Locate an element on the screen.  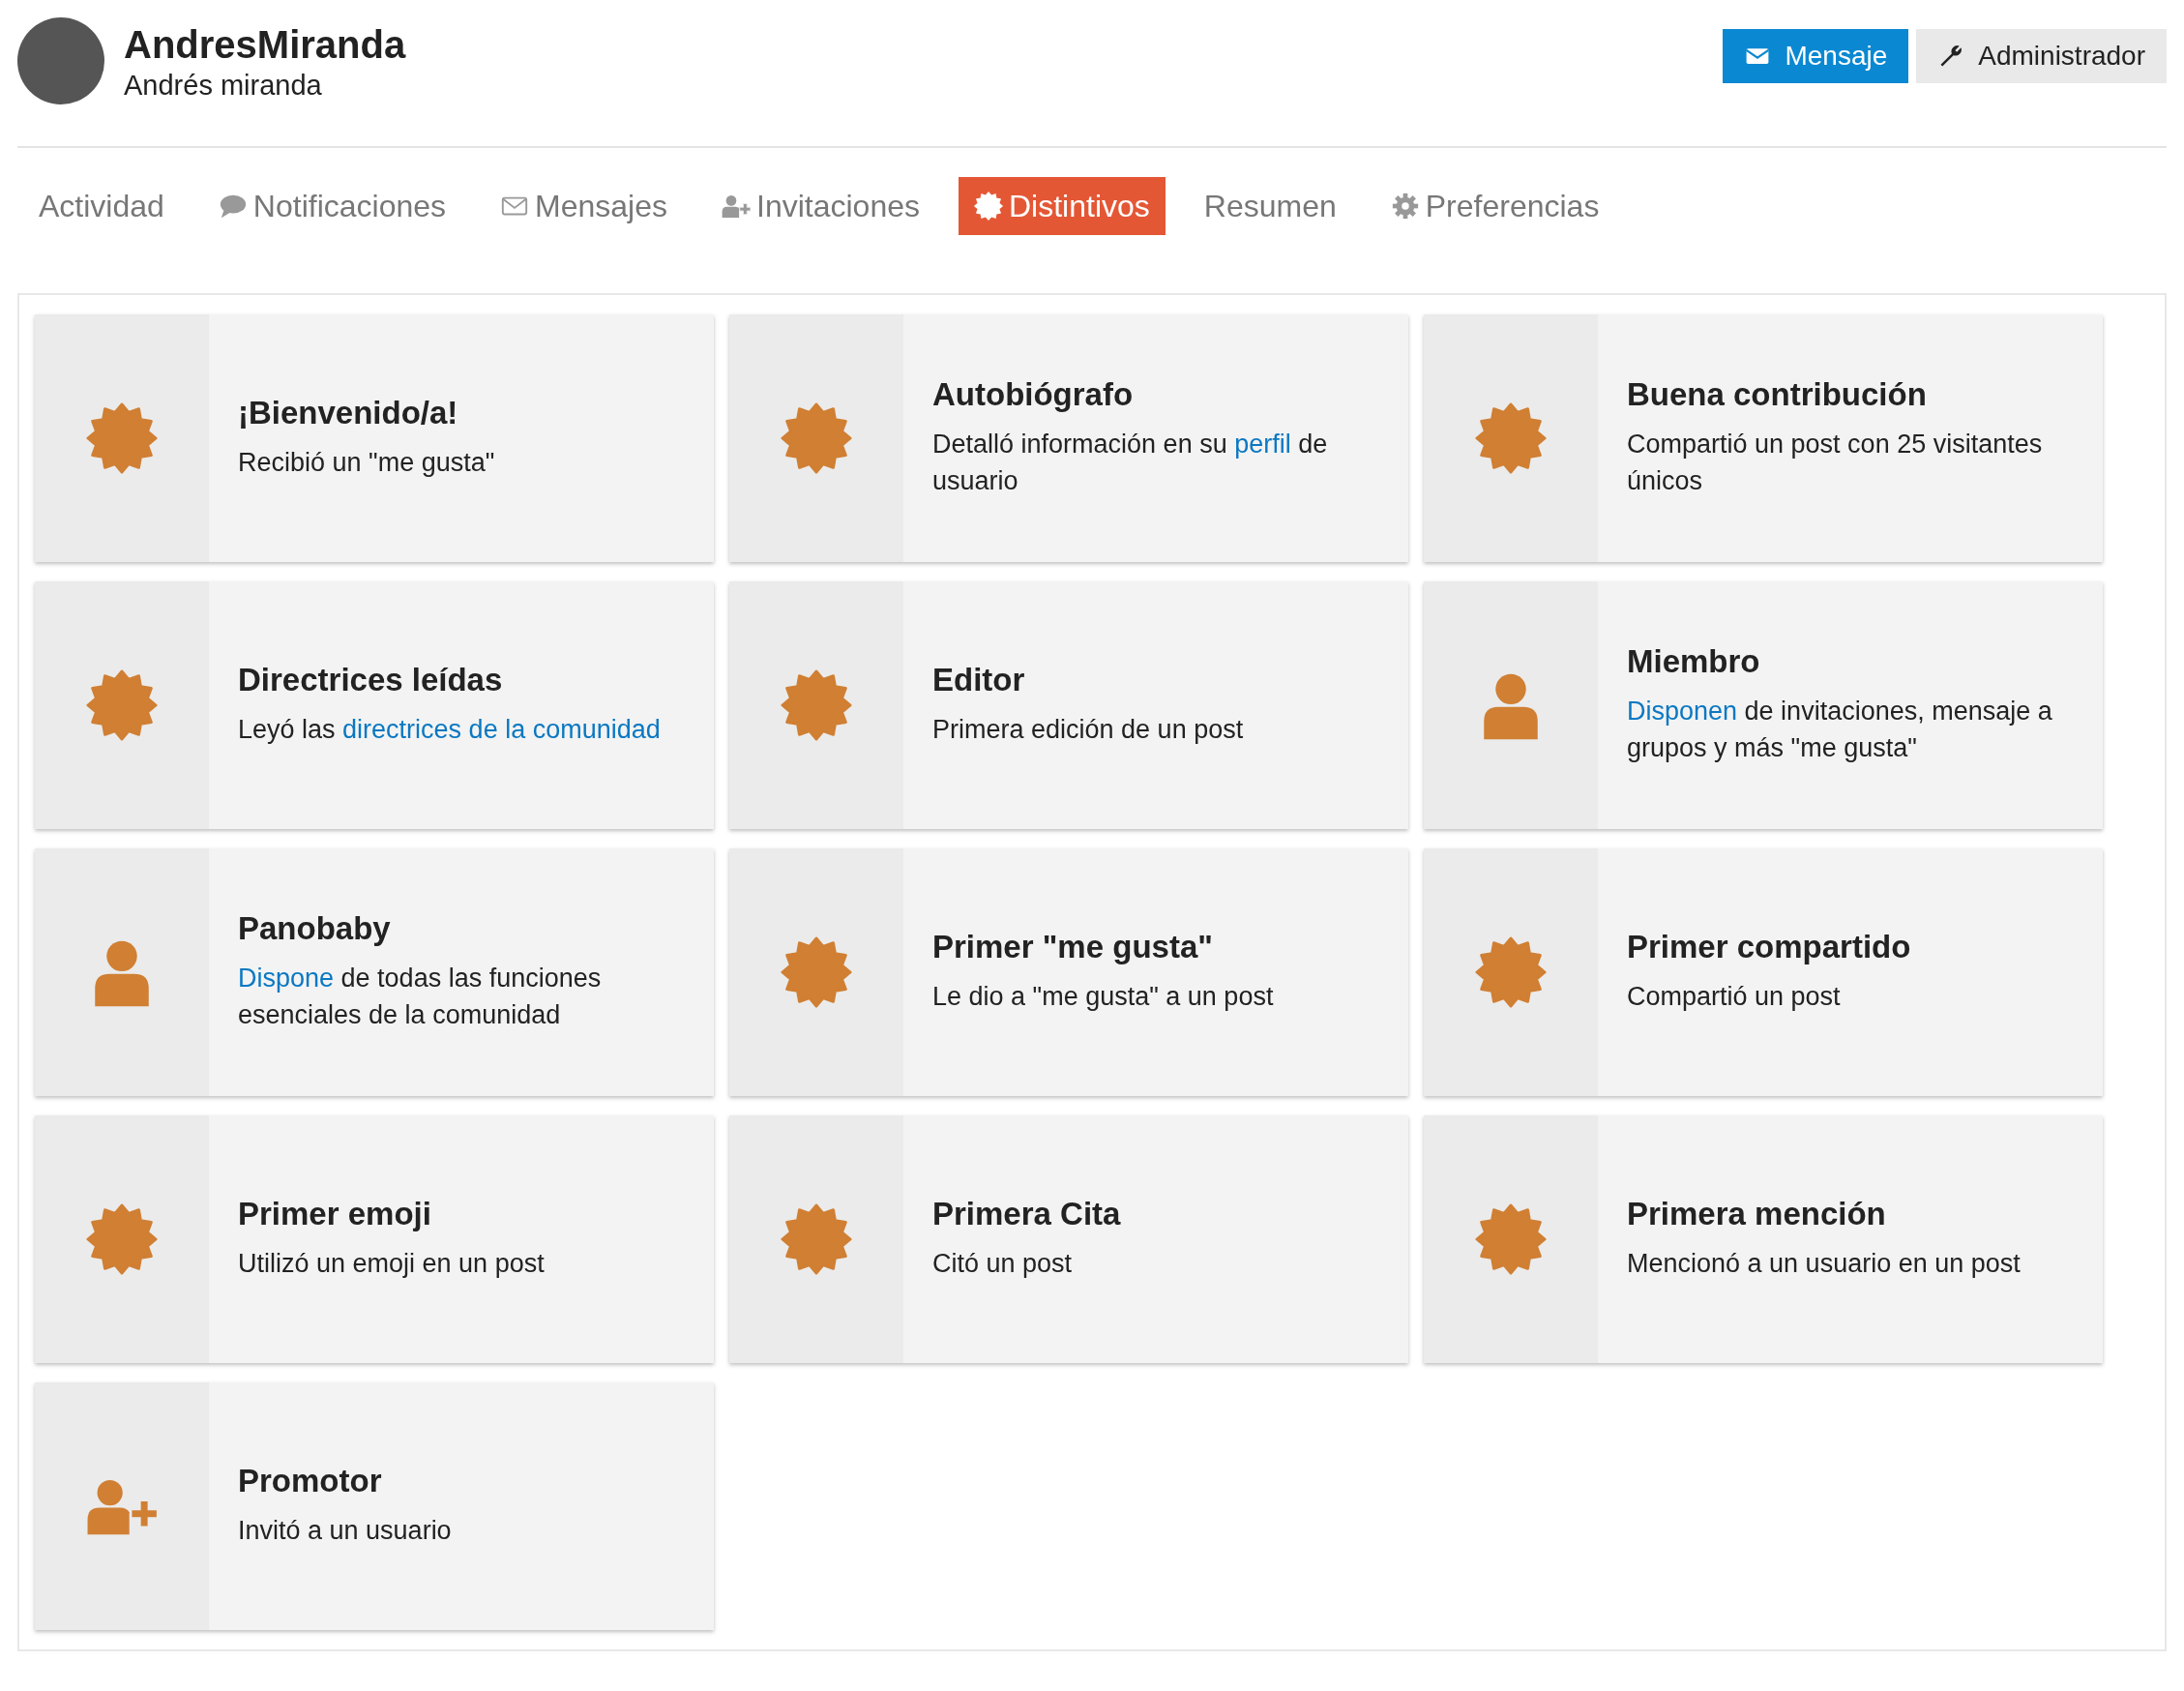
badge-title: Primera Cita is located at coordinates (1026, 1214).